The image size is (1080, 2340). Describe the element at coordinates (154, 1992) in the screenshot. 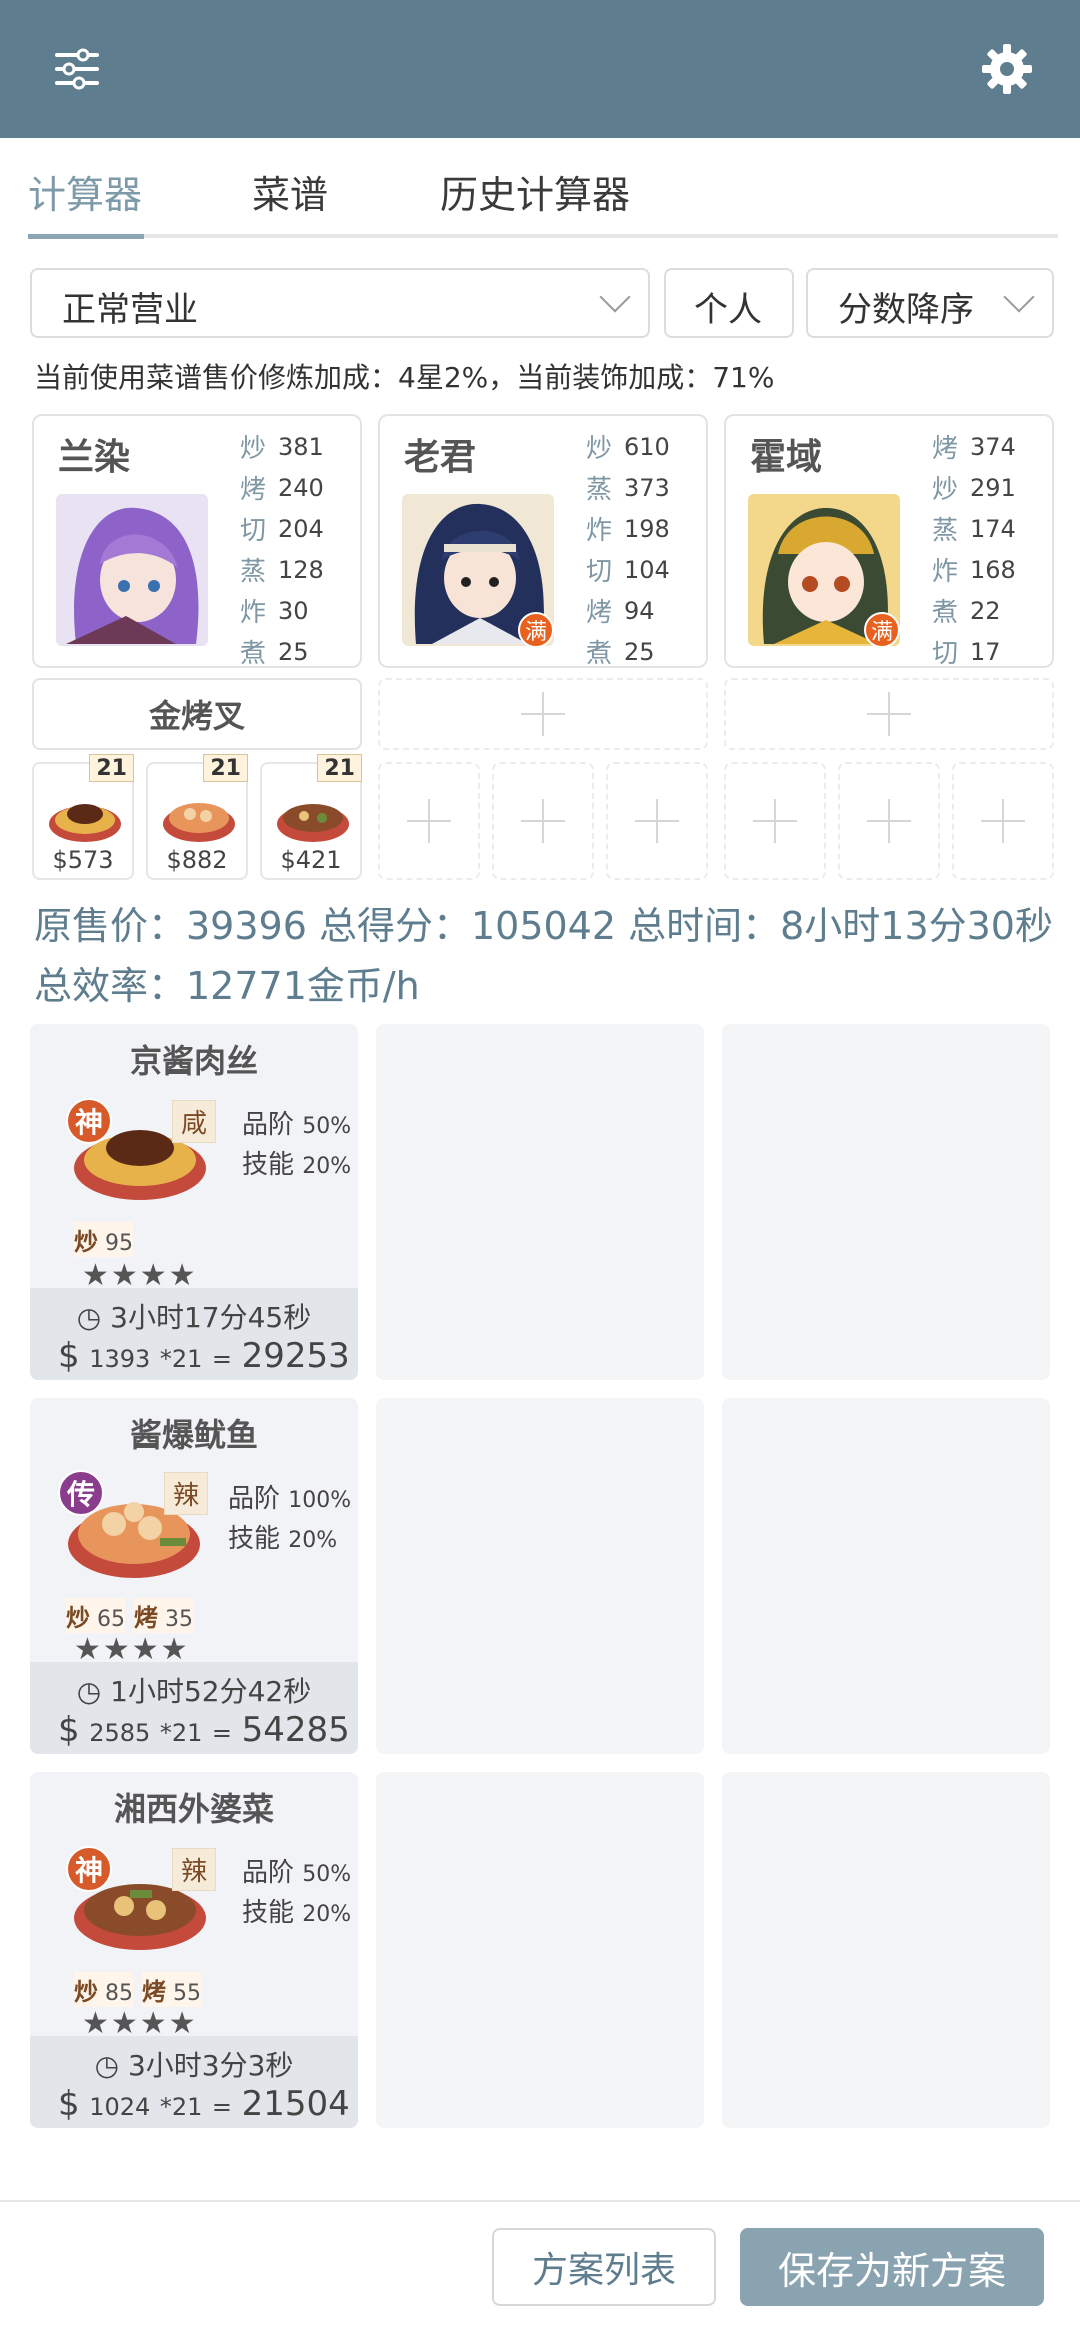

I see `req-skill: 烤` at that location.